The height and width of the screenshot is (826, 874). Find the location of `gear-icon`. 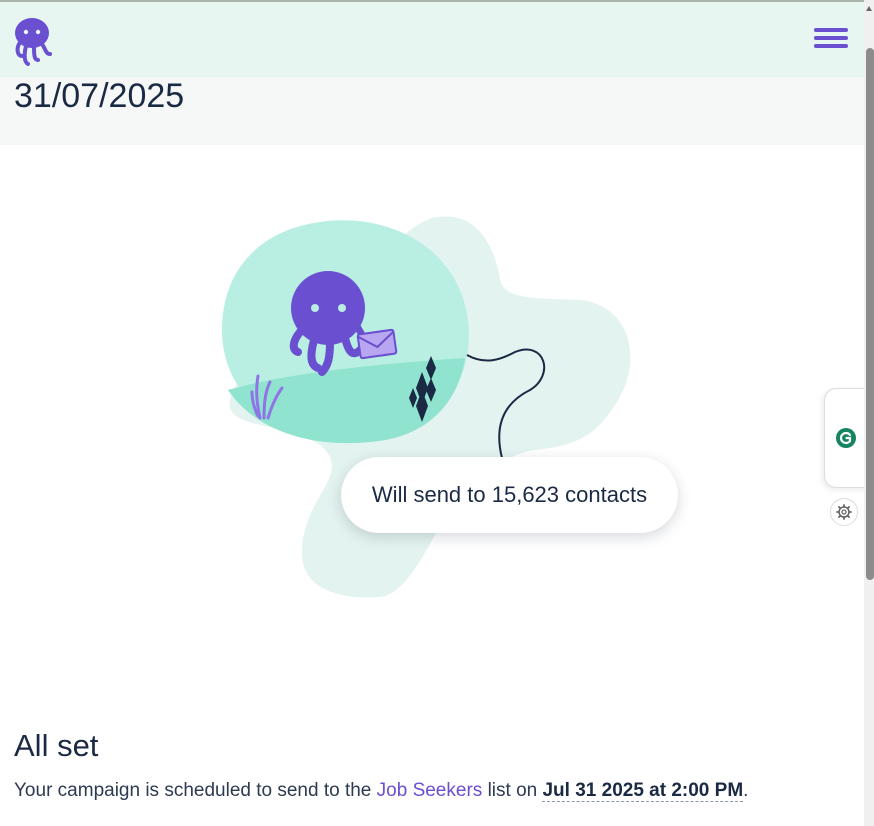

gear-icon is located at coordinates (844, 512).